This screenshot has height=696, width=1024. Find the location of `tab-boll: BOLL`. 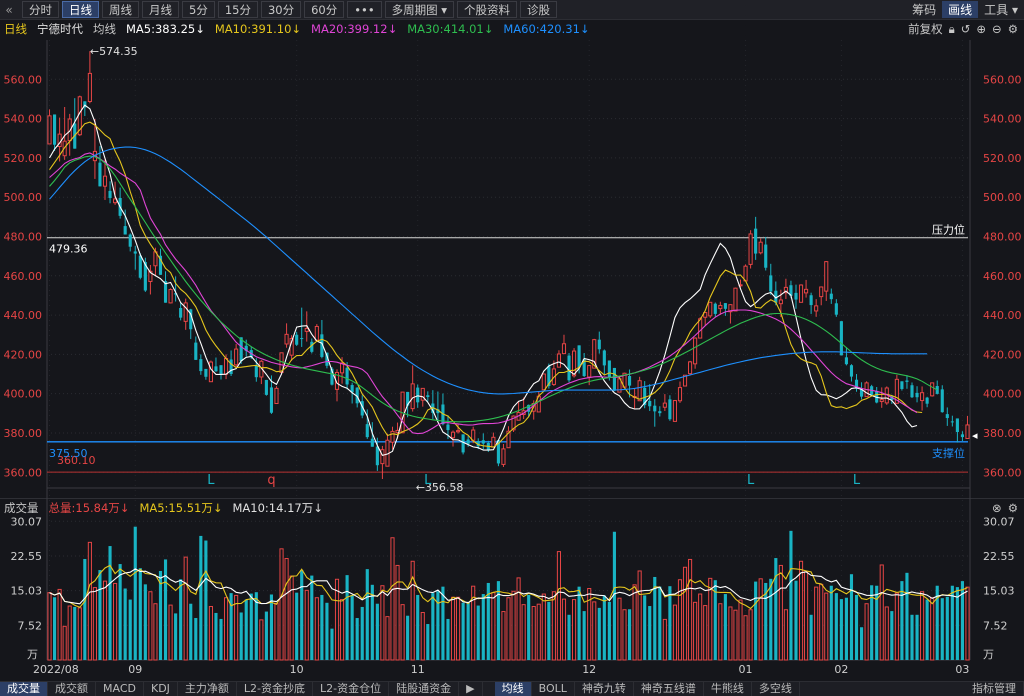

tab-boll: BOLL is located at coordinates (553, 689).